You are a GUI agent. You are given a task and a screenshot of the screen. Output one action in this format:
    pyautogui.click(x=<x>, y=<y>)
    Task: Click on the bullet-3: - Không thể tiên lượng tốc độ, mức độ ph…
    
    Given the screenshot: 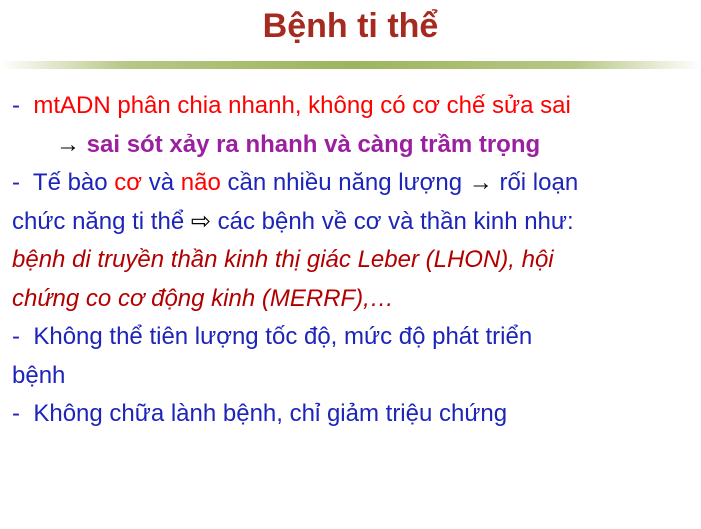 What is the action you would take?
    pyautogui.click(x=354, y=337)
    